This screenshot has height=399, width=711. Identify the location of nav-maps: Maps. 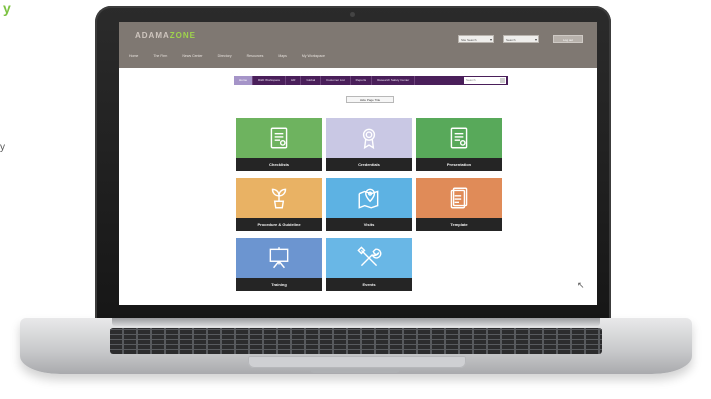
(282, 56).